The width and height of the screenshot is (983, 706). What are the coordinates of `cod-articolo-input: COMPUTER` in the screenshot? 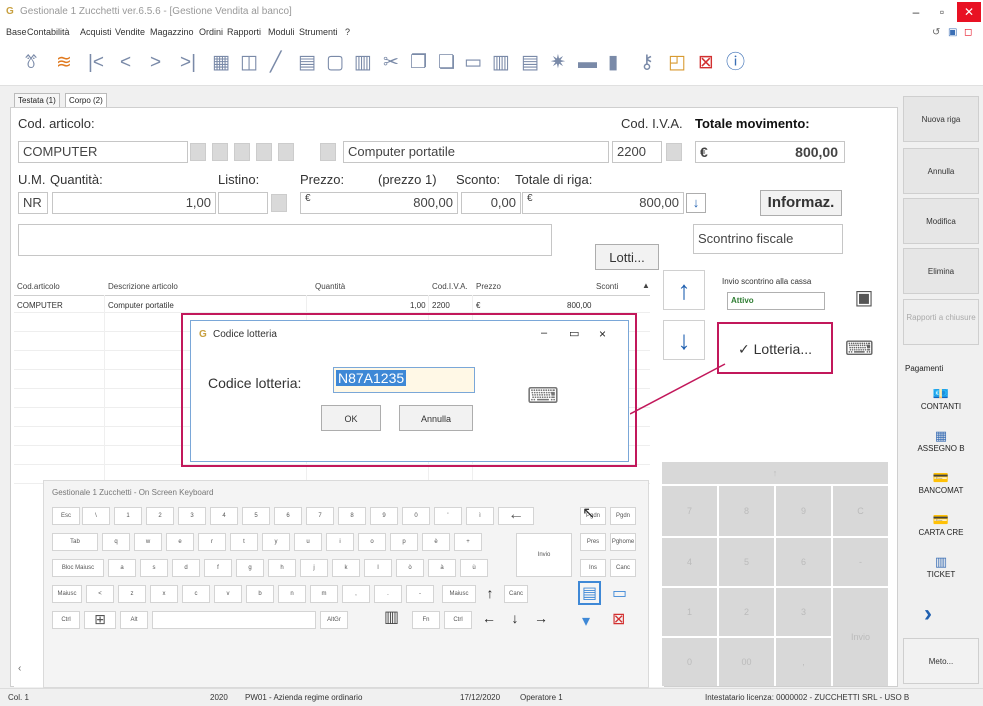 It's located at (103, 152).